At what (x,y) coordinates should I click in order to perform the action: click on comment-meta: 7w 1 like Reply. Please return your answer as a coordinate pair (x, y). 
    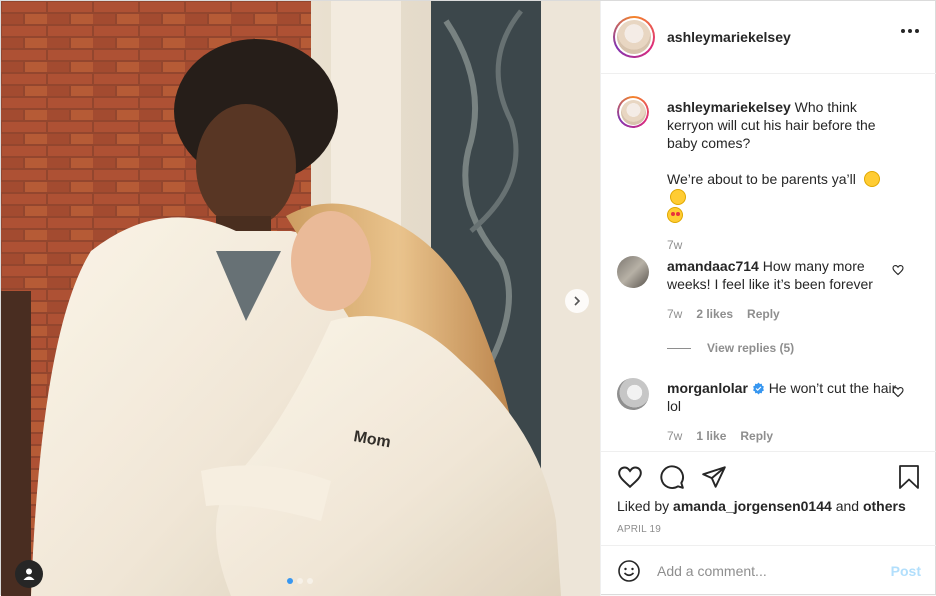
    Looking at the image, I should click on (720, 436).